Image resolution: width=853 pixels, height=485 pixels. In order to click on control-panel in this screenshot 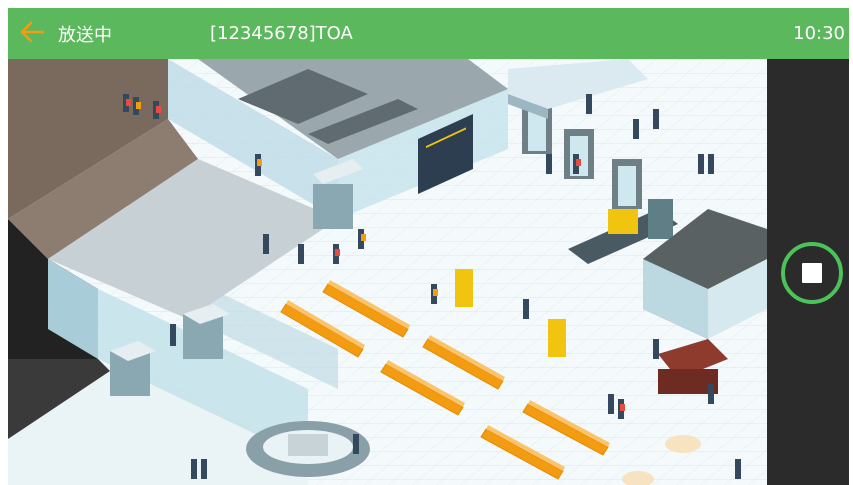, I will do `click(808, 272)`.